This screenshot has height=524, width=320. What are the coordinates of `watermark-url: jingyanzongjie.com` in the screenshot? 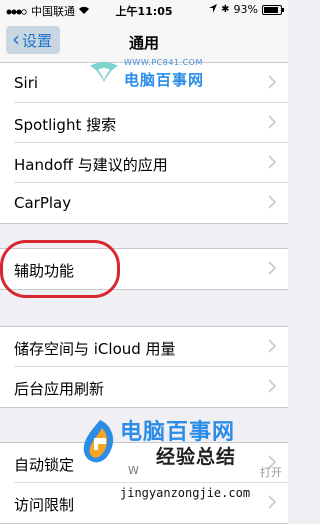 It's located at (185, 493).